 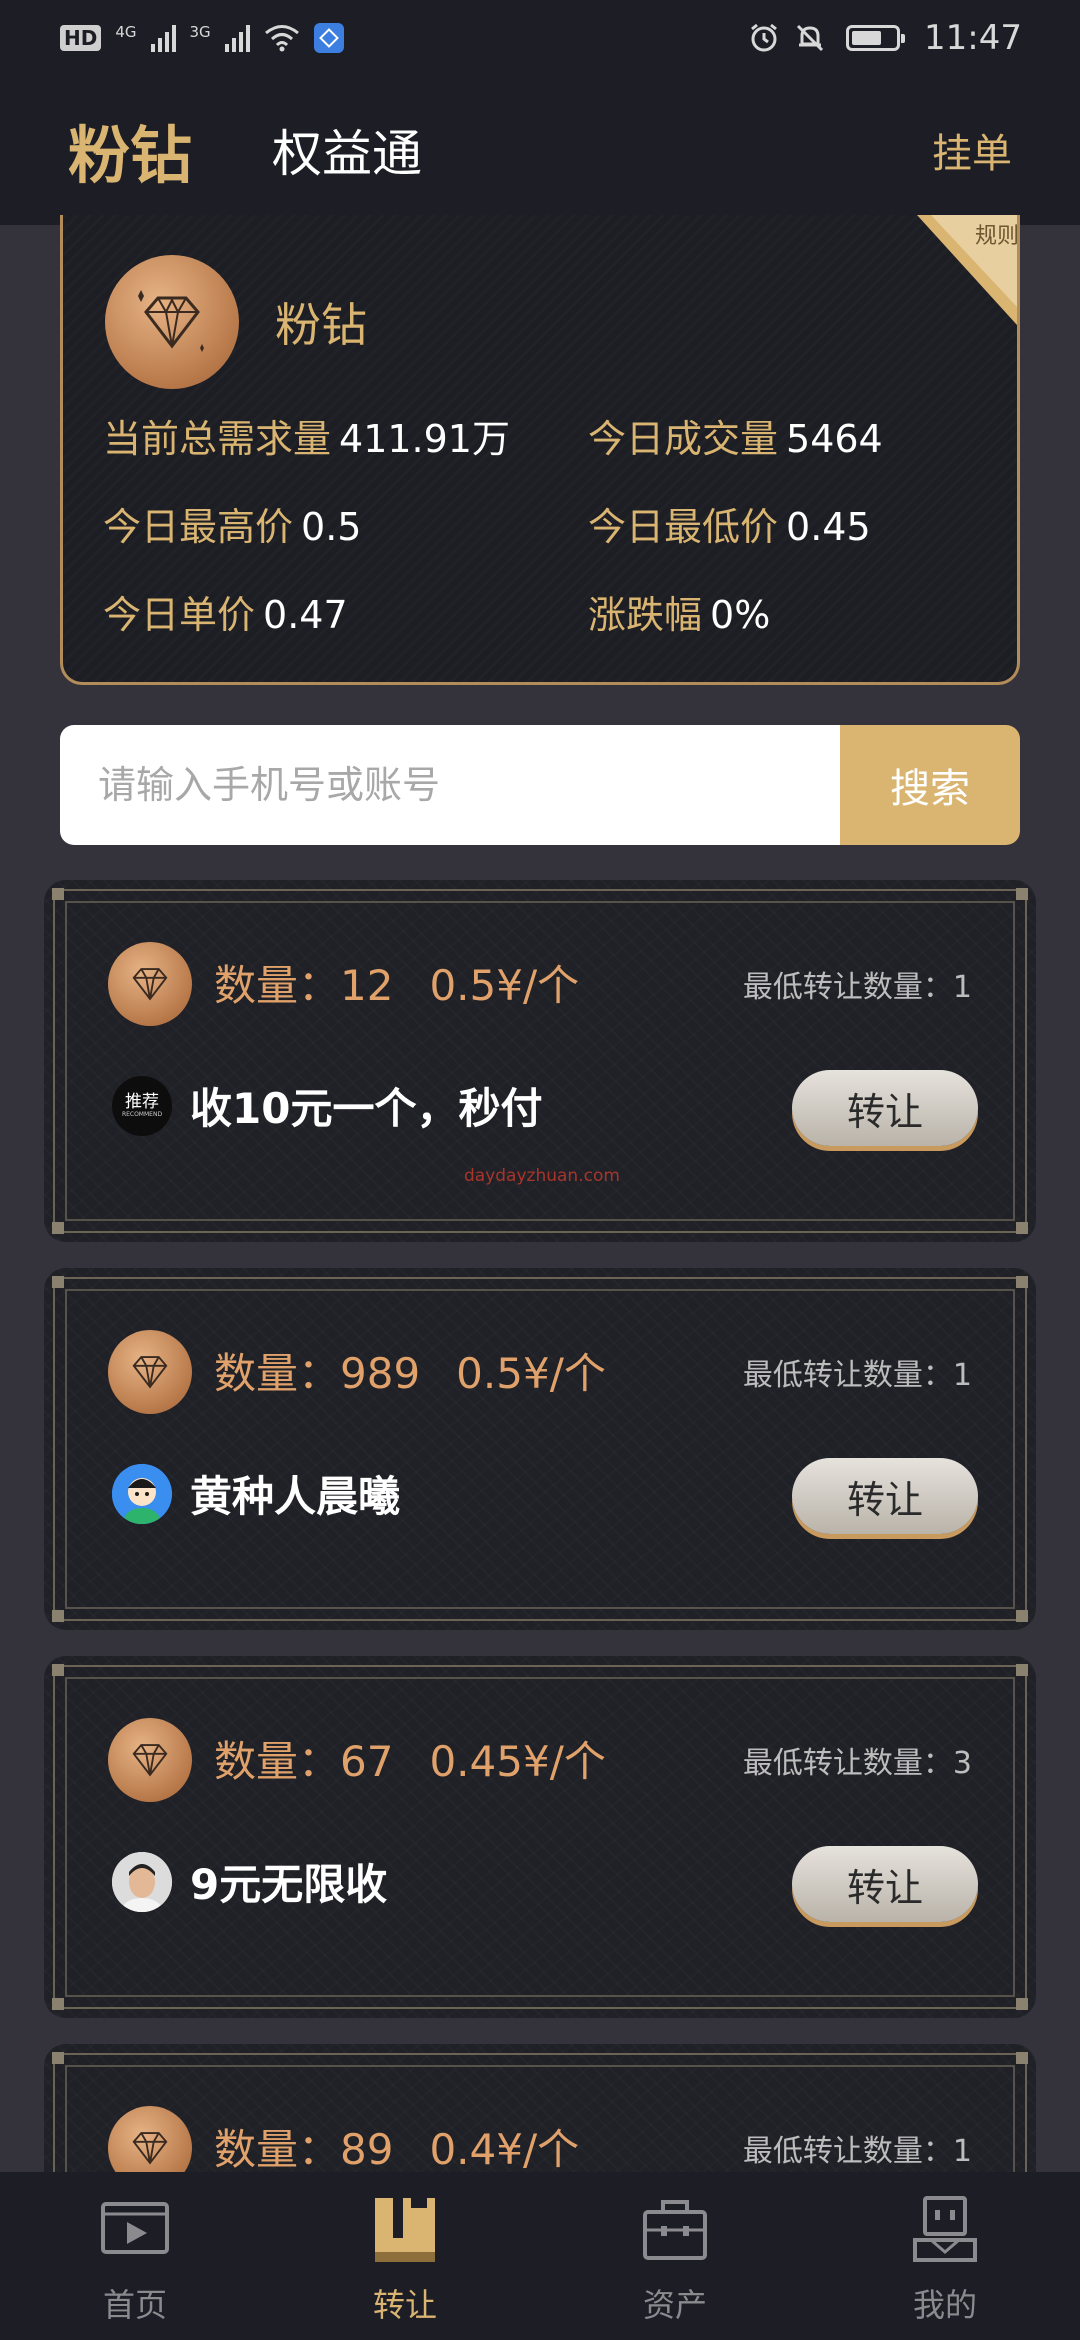 I want to click on nav-label: 资产, so click(x=674, y=2305).